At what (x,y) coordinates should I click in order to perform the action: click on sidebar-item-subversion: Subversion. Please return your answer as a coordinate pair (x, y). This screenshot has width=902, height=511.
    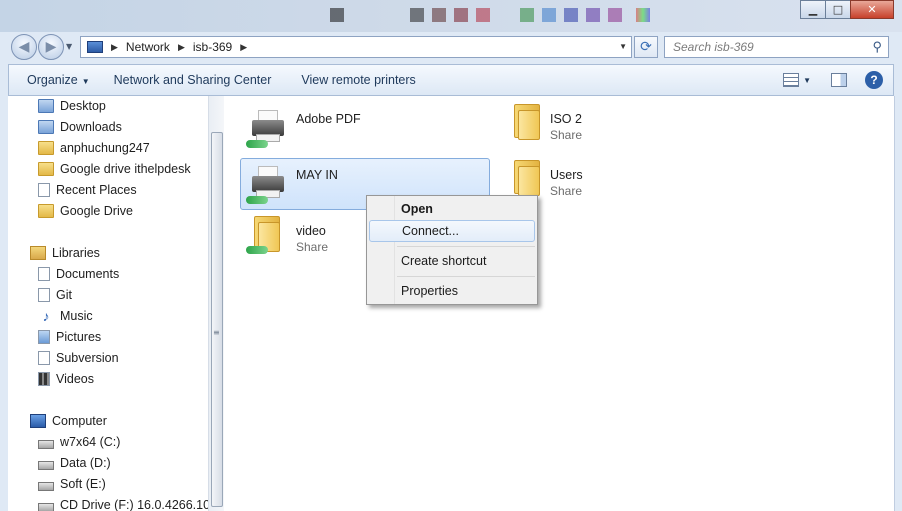
    Looking at the image, I should click on (78, 358).